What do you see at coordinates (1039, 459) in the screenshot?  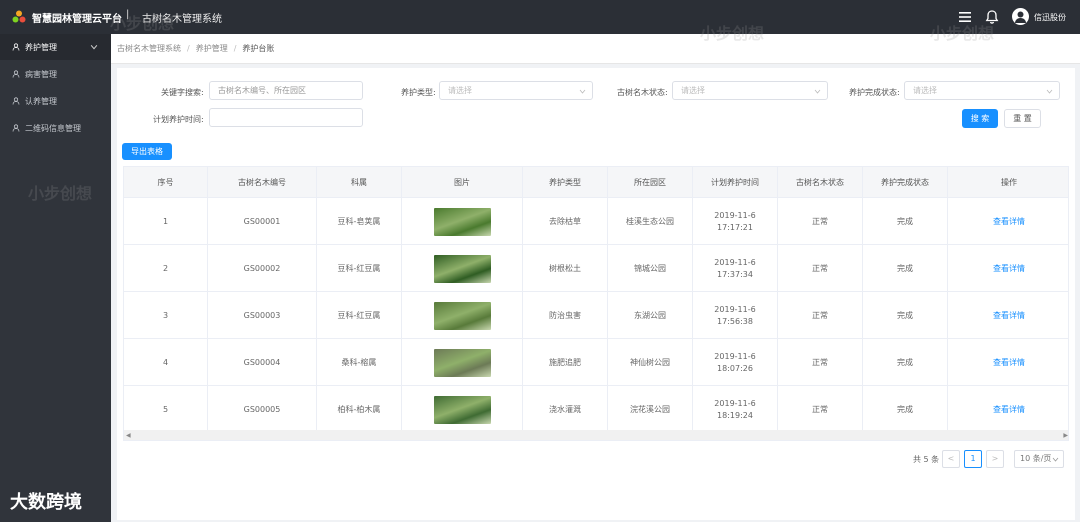 I see `page-size-select: 10 条/页` at bounding box center [1039, 459].